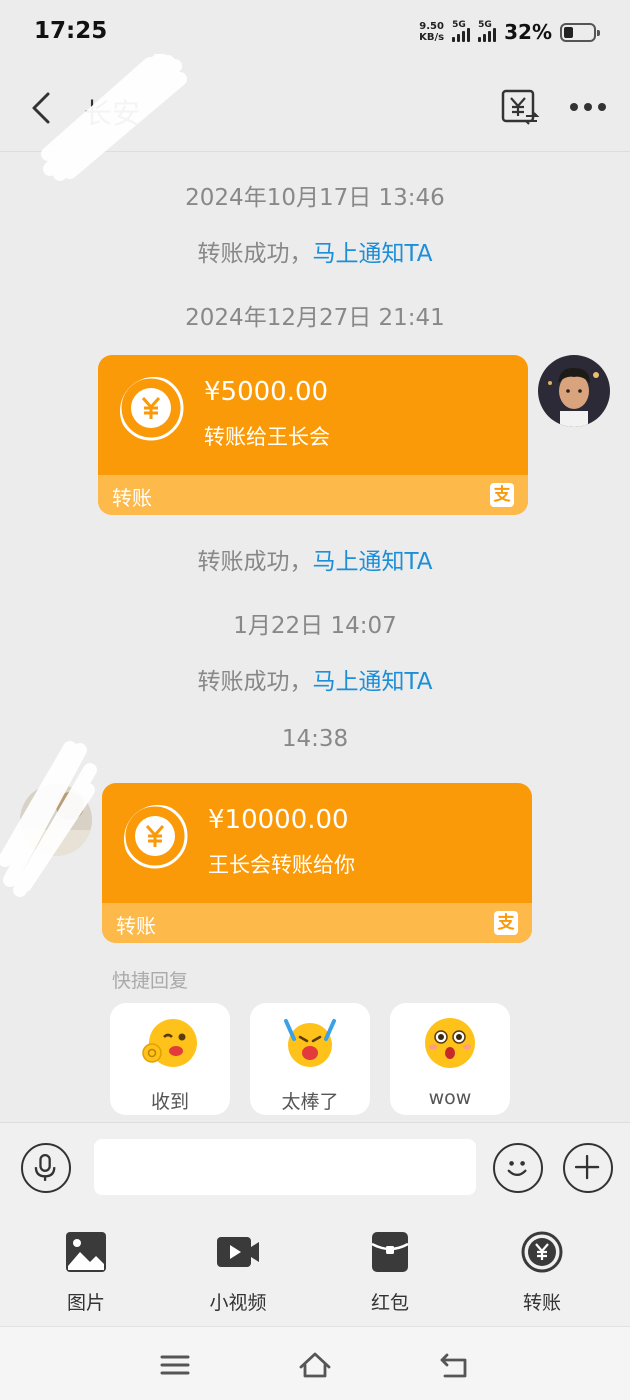 This screenshot has width=630, height=1400. I want to click on tool-label: 图片, so click(85, 1303).